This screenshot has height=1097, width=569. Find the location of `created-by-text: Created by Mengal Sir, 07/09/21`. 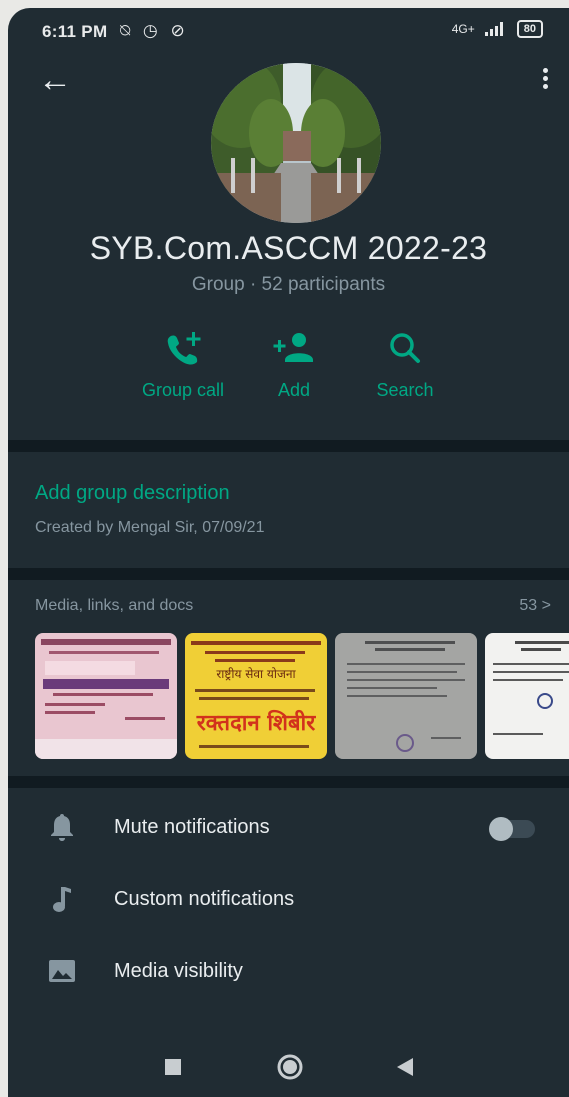

created-by-text: Created by Mengal Sir, 07/09/21 is located at coordinates (150, 527).